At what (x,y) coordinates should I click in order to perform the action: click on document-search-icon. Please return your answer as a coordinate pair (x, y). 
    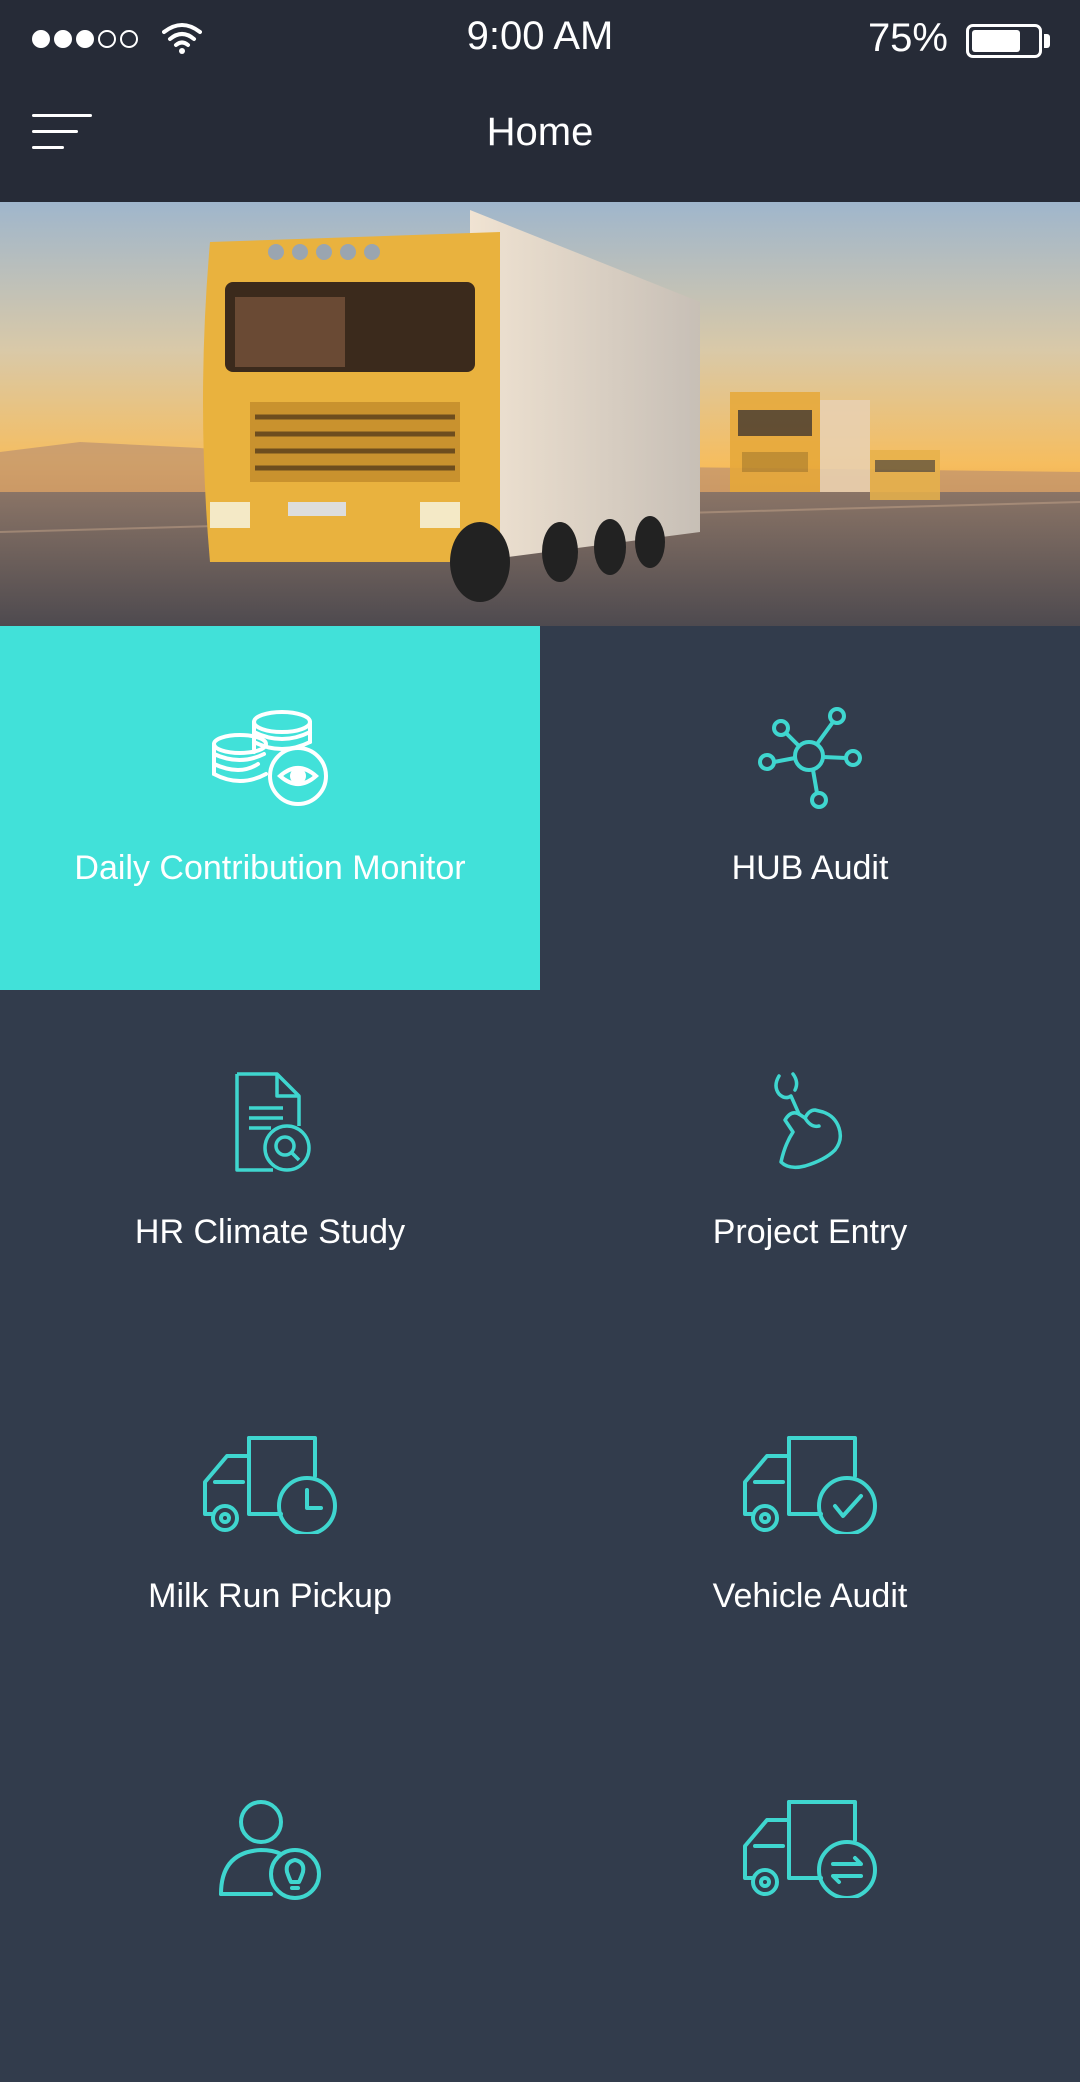
    Looking at the image, I should click on (273, 1122).